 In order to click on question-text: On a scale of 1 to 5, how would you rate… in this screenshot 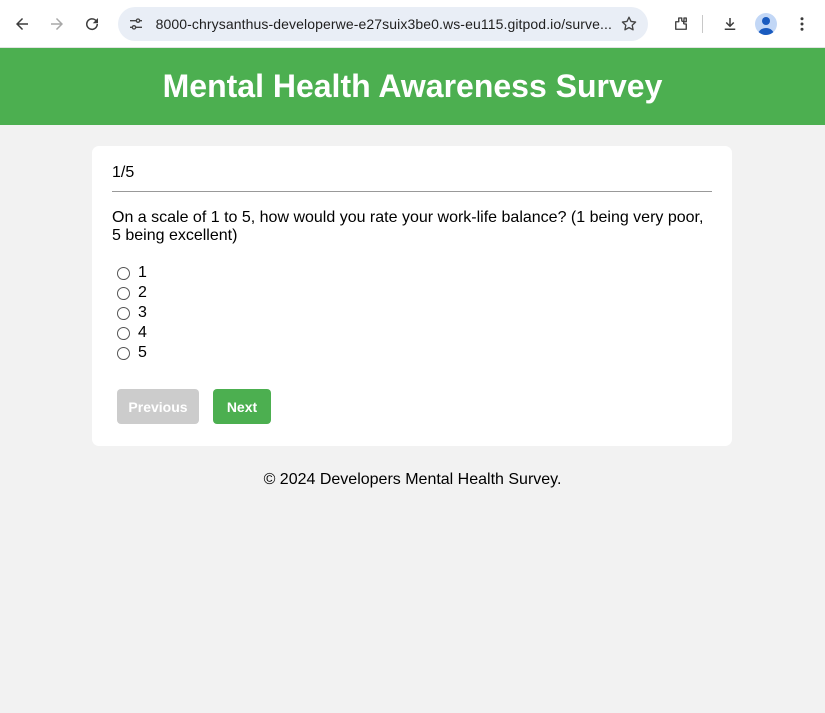, I will do `click(408, 226)`.